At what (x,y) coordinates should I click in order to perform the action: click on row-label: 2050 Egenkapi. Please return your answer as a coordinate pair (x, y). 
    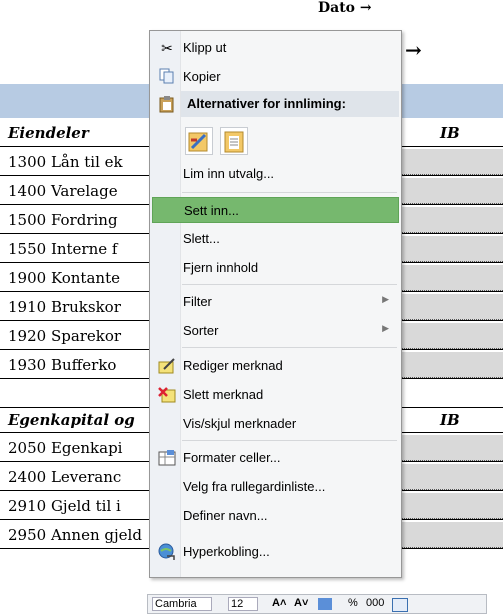
    Looking at the image, I should click on (65, 448).